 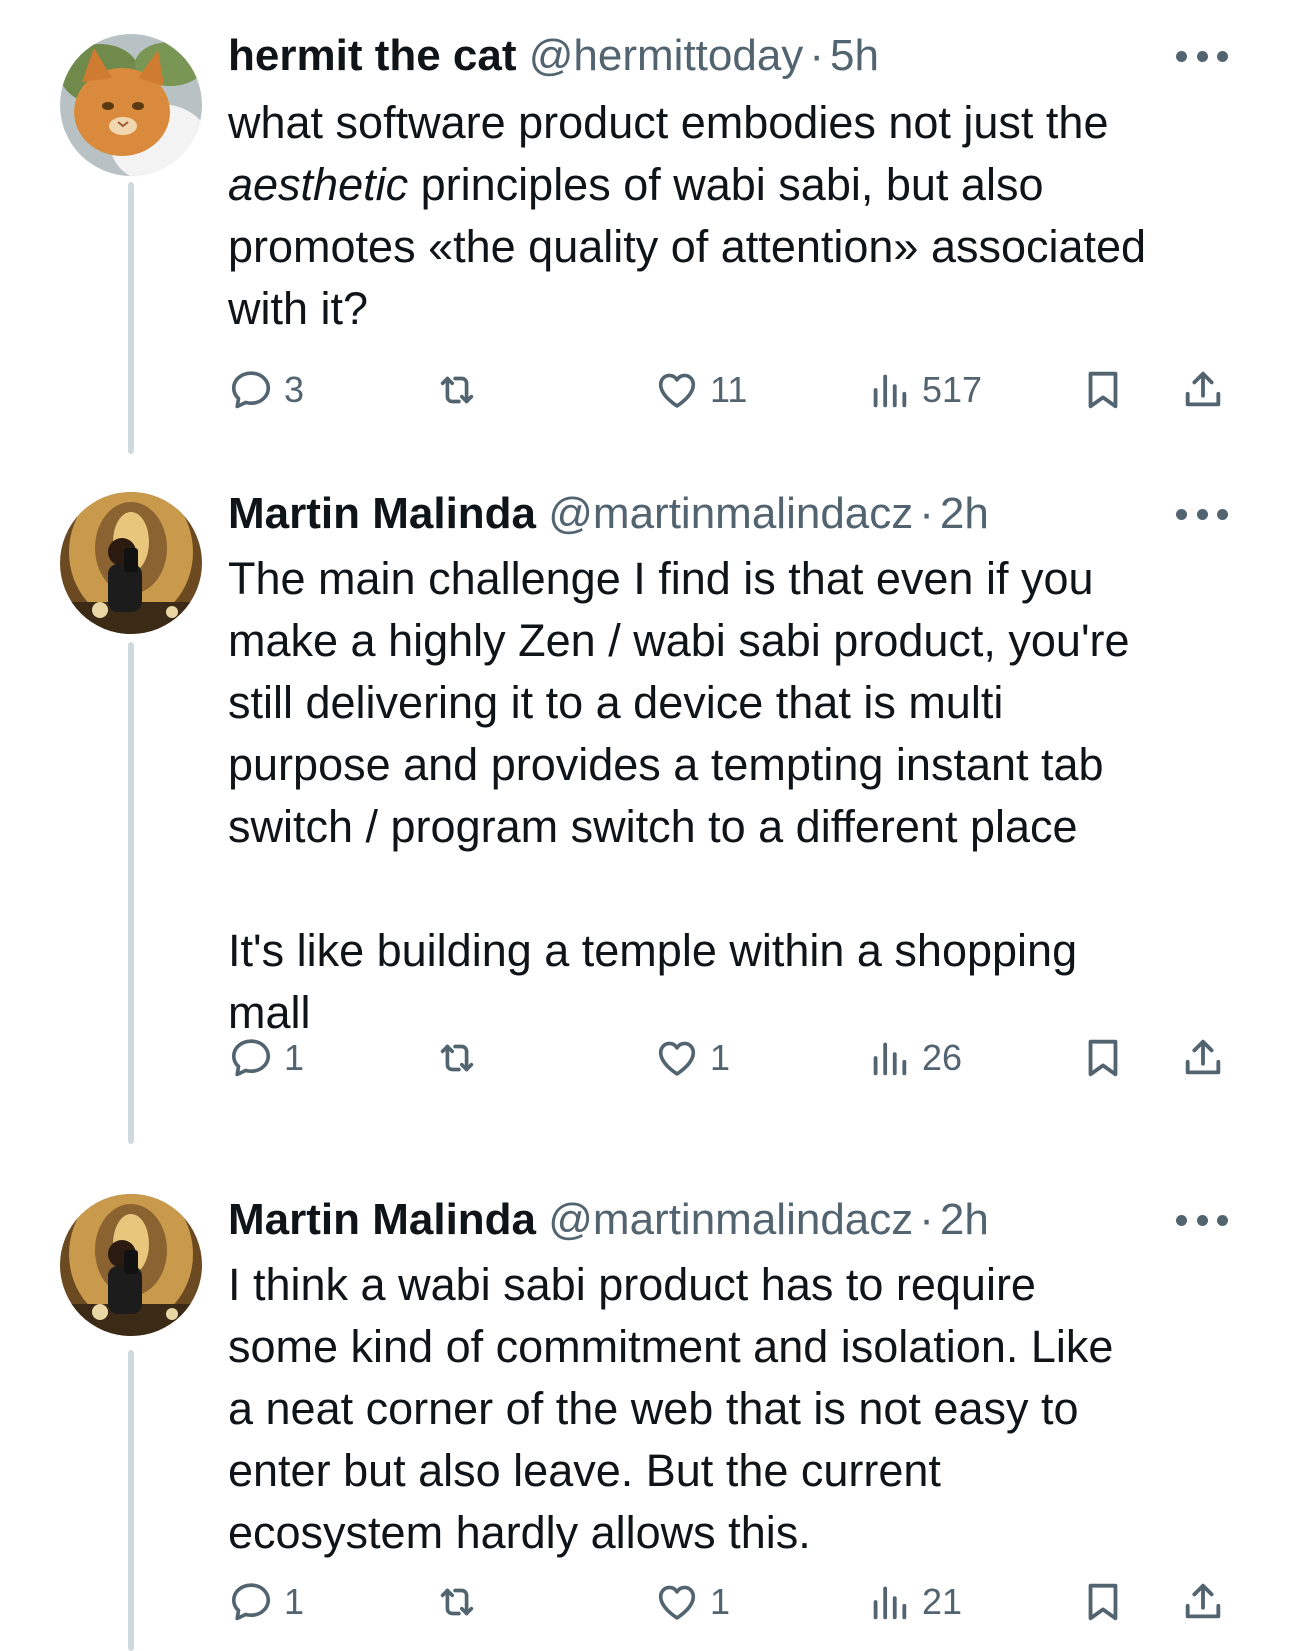 What do you see at coordinates (733, 1602) in the screenshot?
I see `action-bar: 1 1 21` at bounding box center [733, 1602].